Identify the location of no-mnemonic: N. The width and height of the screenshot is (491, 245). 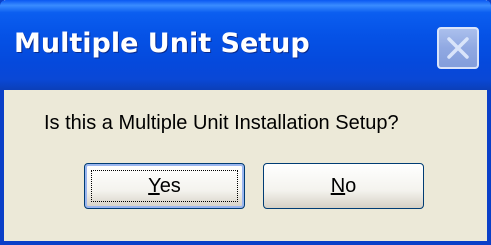
(338, 186).